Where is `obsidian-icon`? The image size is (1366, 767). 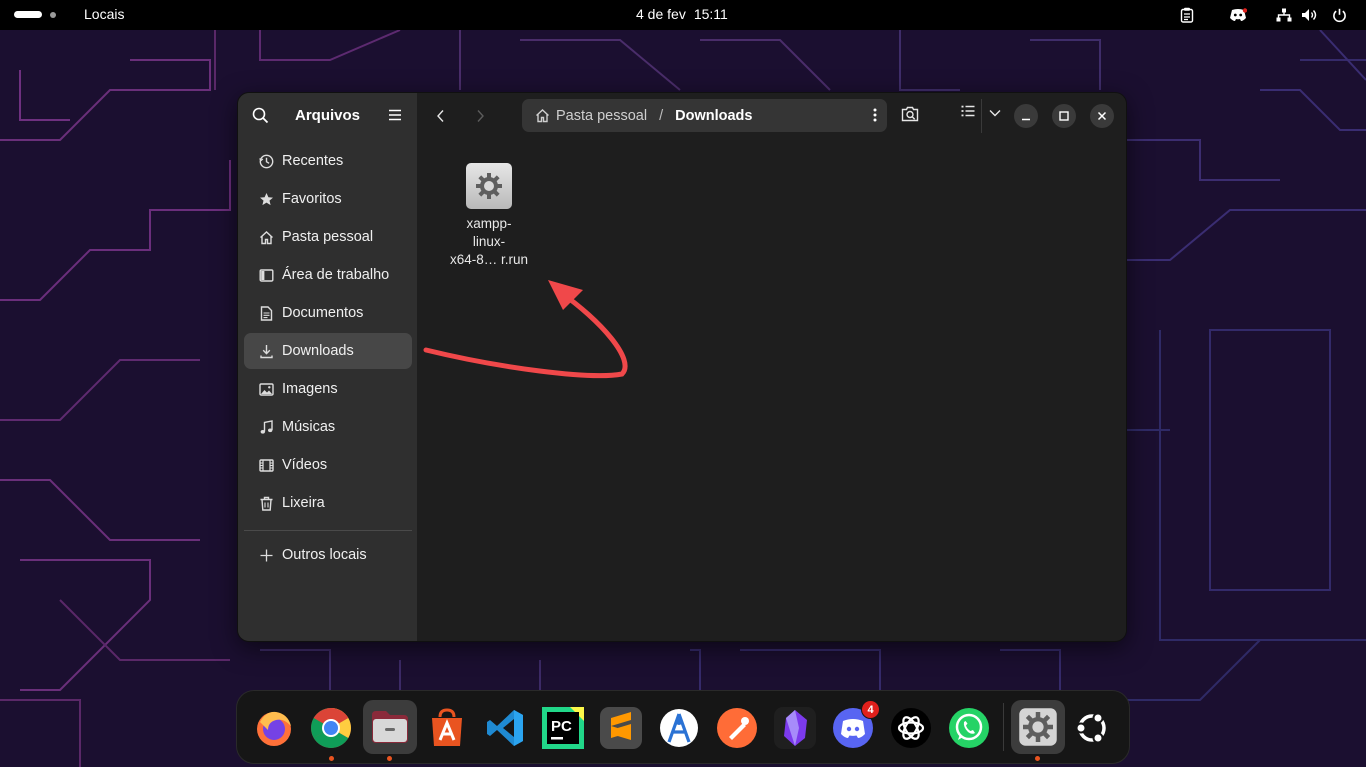 obsidian-icon is located at coordinates (795, 728).